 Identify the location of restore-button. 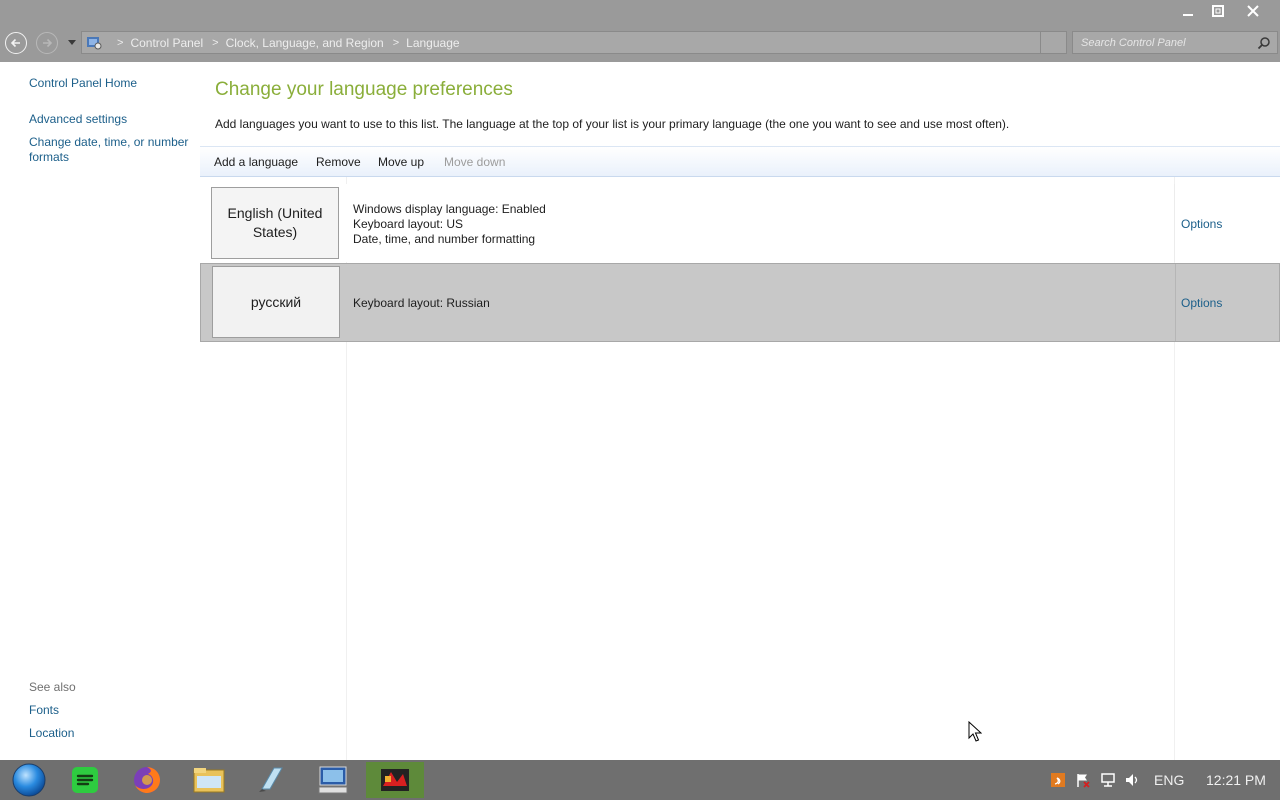
(1218, 11).